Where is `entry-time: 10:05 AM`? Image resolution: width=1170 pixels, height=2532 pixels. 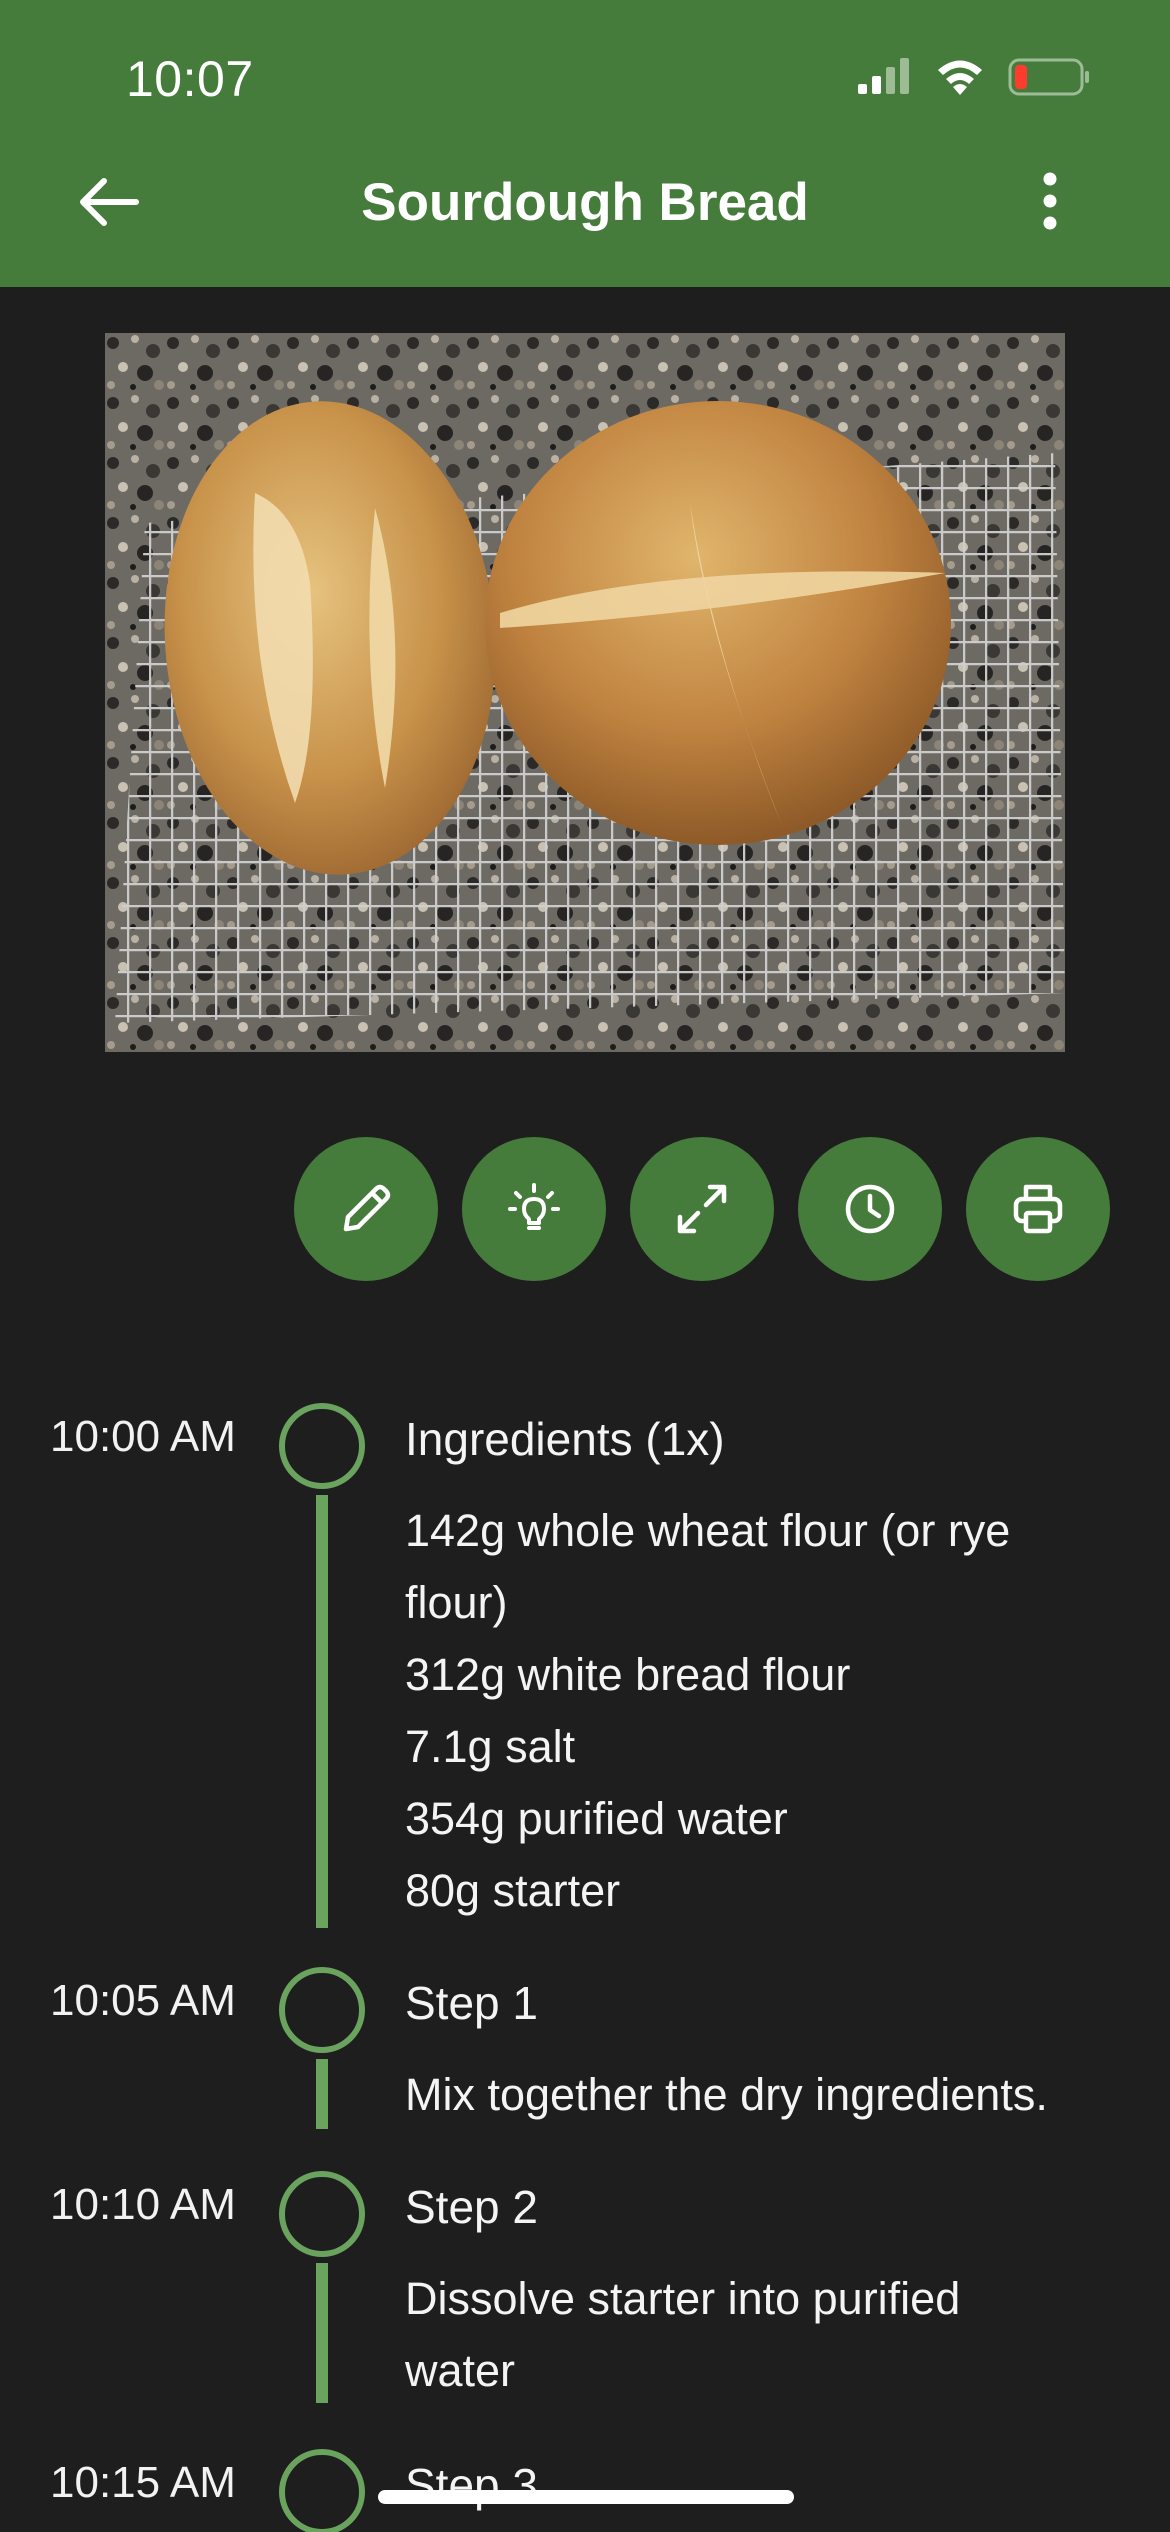 entry-time: 10:05 AM is located at coordinates (143, 2000).